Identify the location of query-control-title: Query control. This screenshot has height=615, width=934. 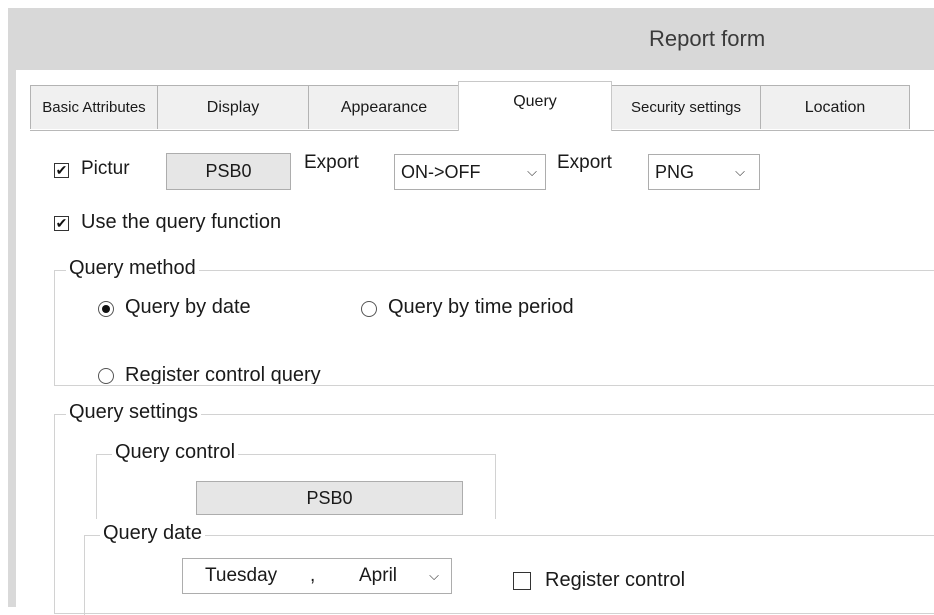
(175, 452).